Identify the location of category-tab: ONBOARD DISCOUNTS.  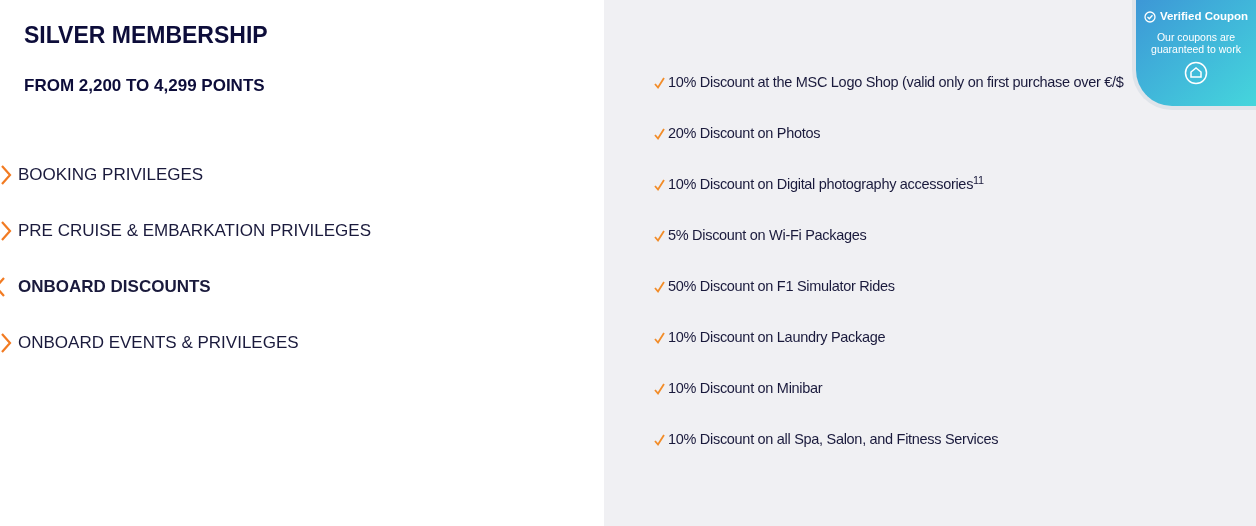
(302, 286).